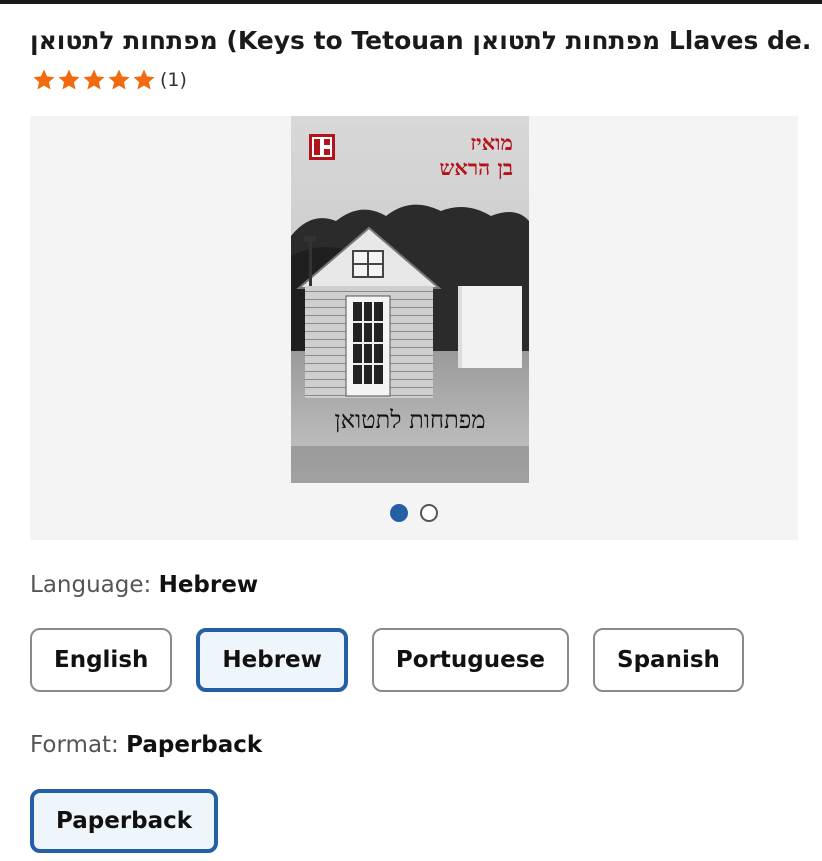 This screenshot has height=861, width=822. What do you see at coordinates (322, 147) in the screenshot?
I see `publisher-logo-icon` at bounding box center [322, 147].